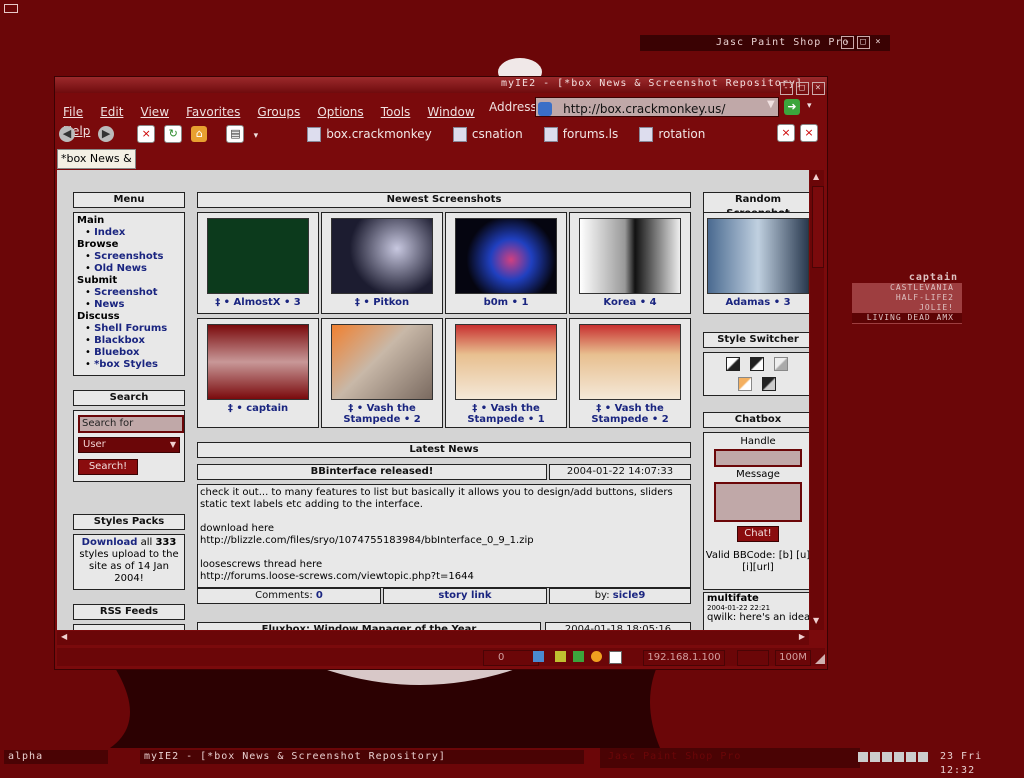  Describe the element at coordinates (109, 232) in the screenshot. I see `menu-link-index: Index` at that location.